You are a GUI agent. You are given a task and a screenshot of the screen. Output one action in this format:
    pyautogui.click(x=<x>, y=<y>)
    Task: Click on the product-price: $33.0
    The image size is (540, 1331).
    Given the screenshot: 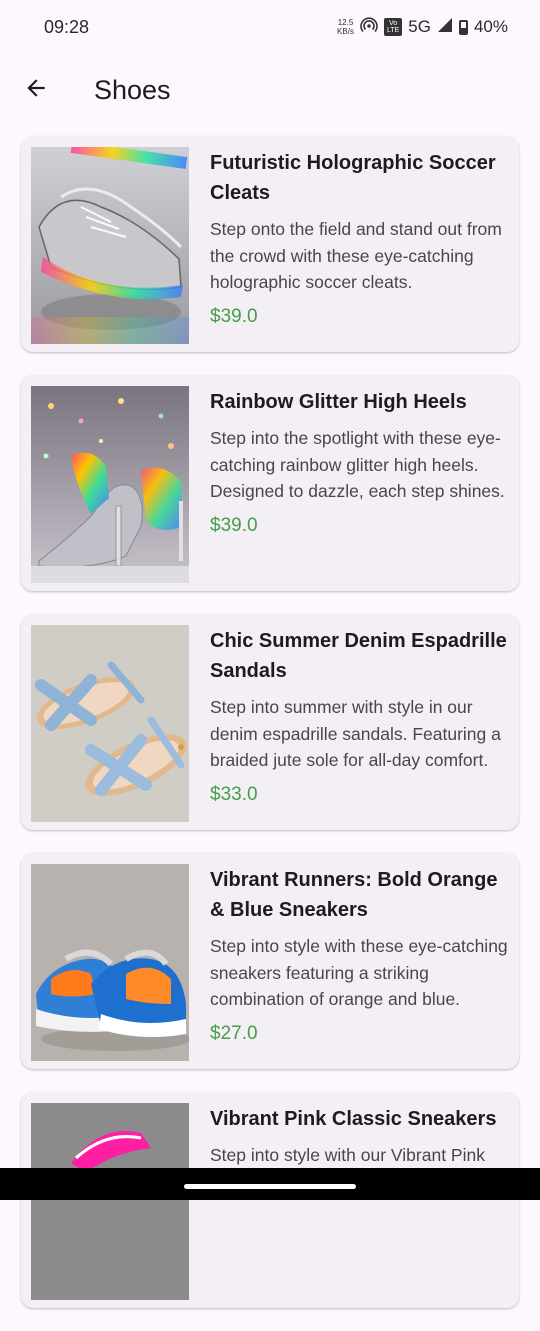 What is the action you would take?
    pyautogui.click(x=234, y=794)
    